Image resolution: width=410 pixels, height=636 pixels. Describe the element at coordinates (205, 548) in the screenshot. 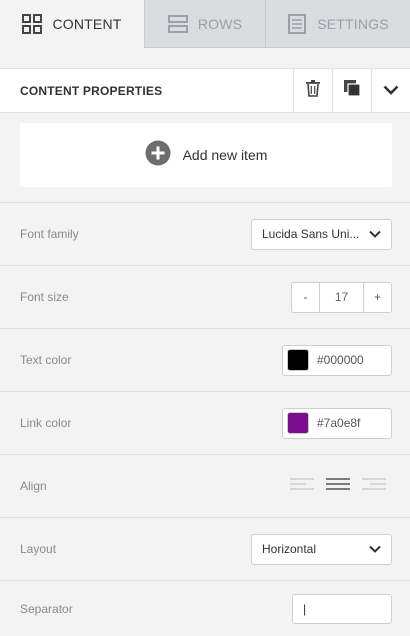

I see `layout-row: Layout Horizontal` at that location.